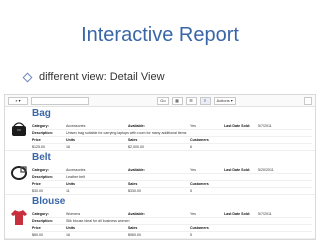  What do you see at coordinates (49, 201) in the screenshot?
I see `record-title: Blouse` at bounding box center [49, 201].